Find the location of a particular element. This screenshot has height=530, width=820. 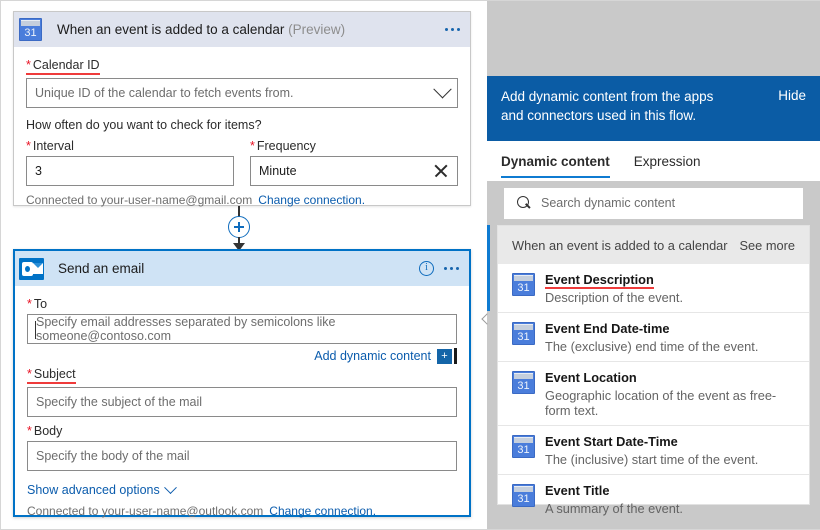

trigger-header-actions is located at coordinates (457, 29).